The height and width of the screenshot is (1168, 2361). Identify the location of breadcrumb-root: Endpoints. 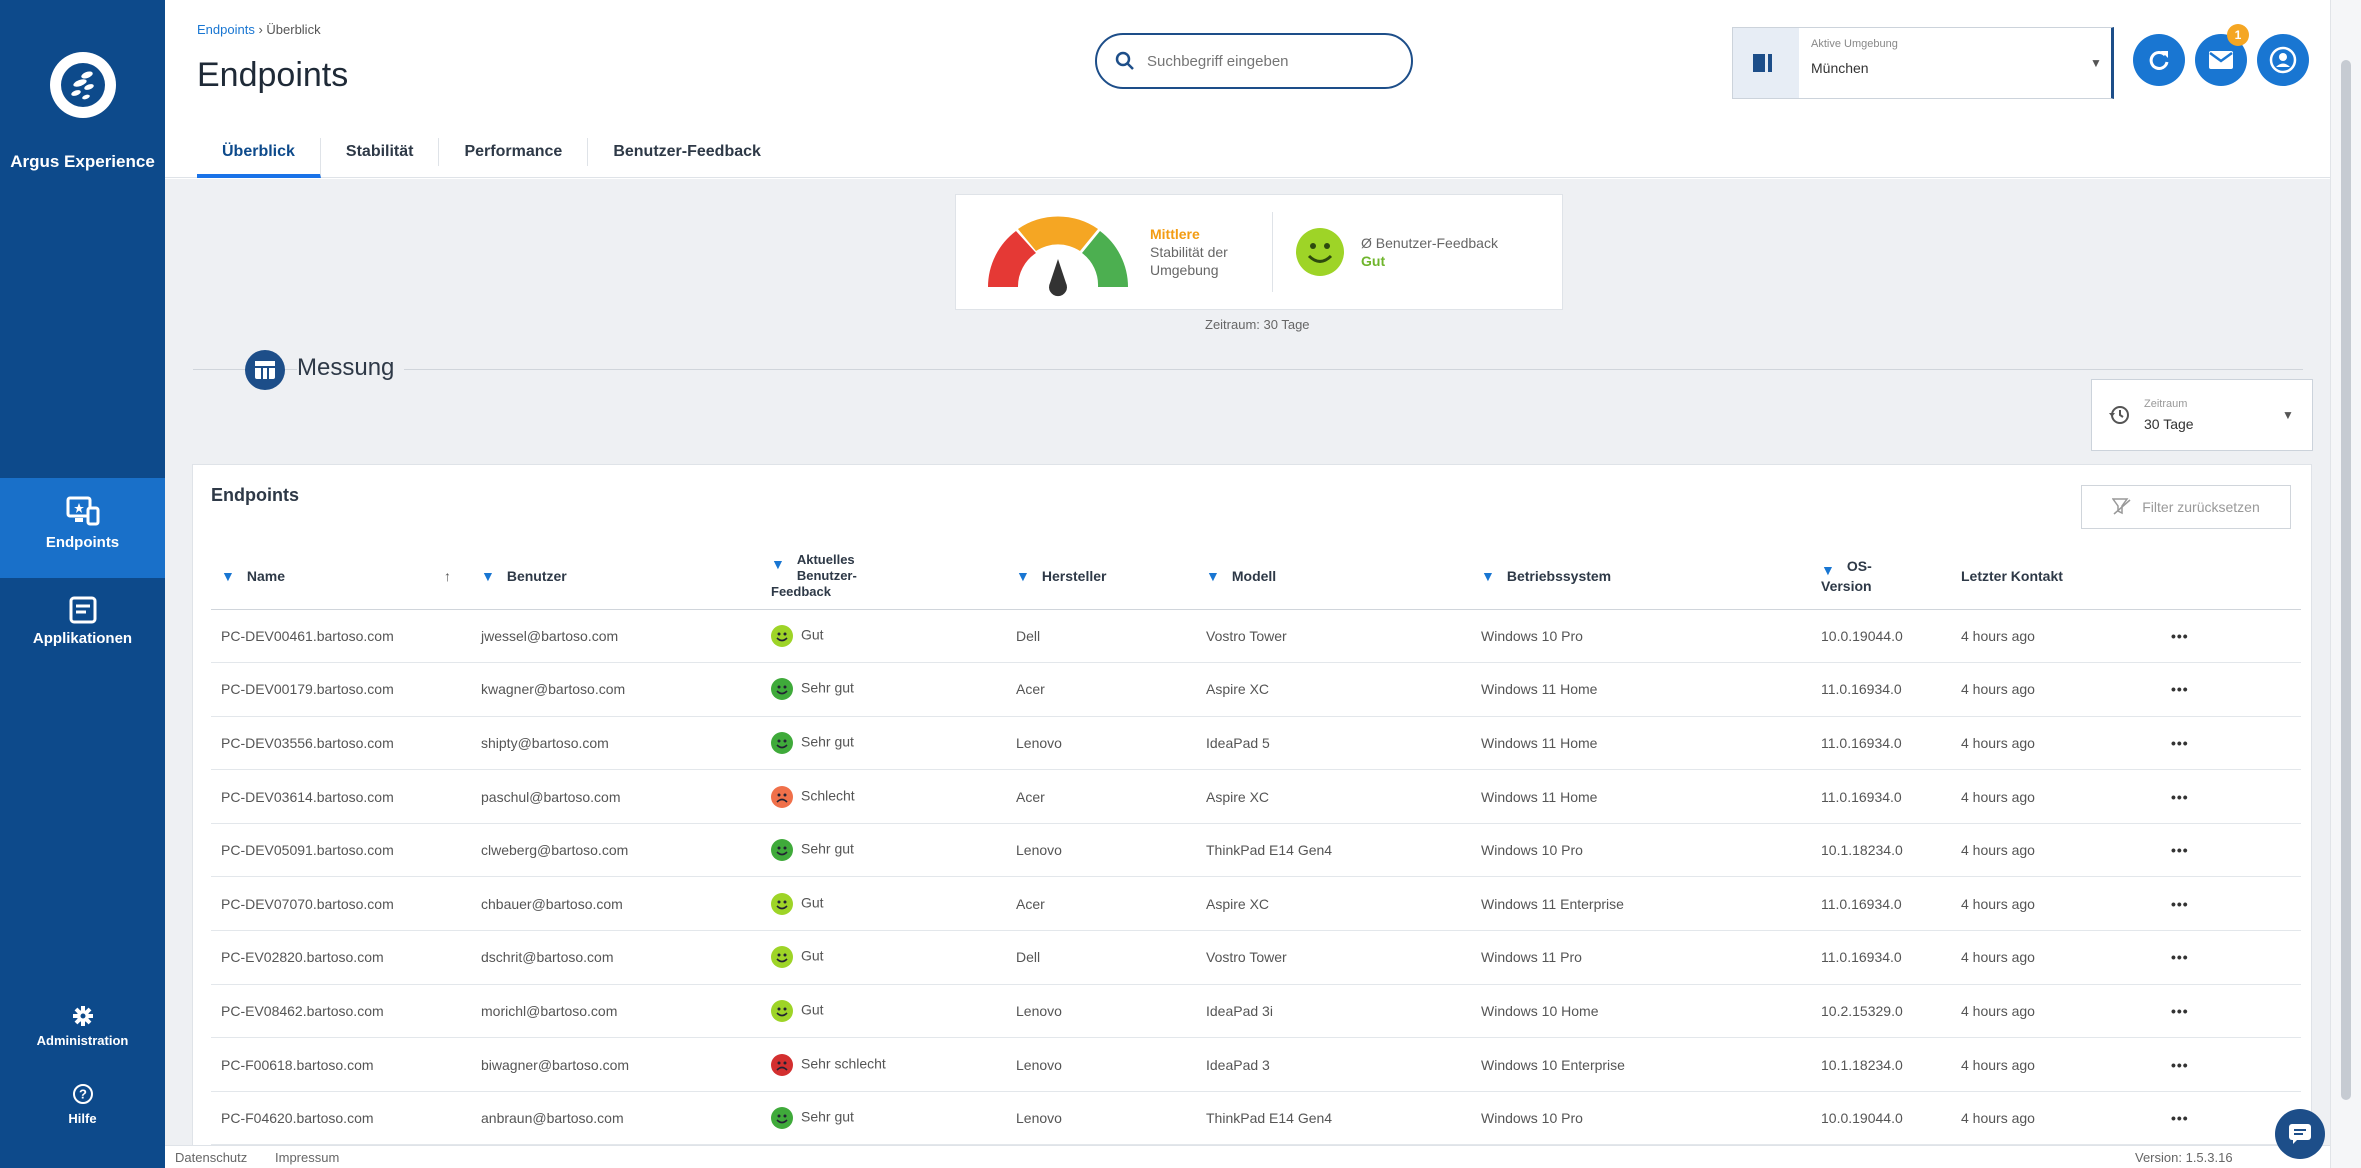
(226, 29).